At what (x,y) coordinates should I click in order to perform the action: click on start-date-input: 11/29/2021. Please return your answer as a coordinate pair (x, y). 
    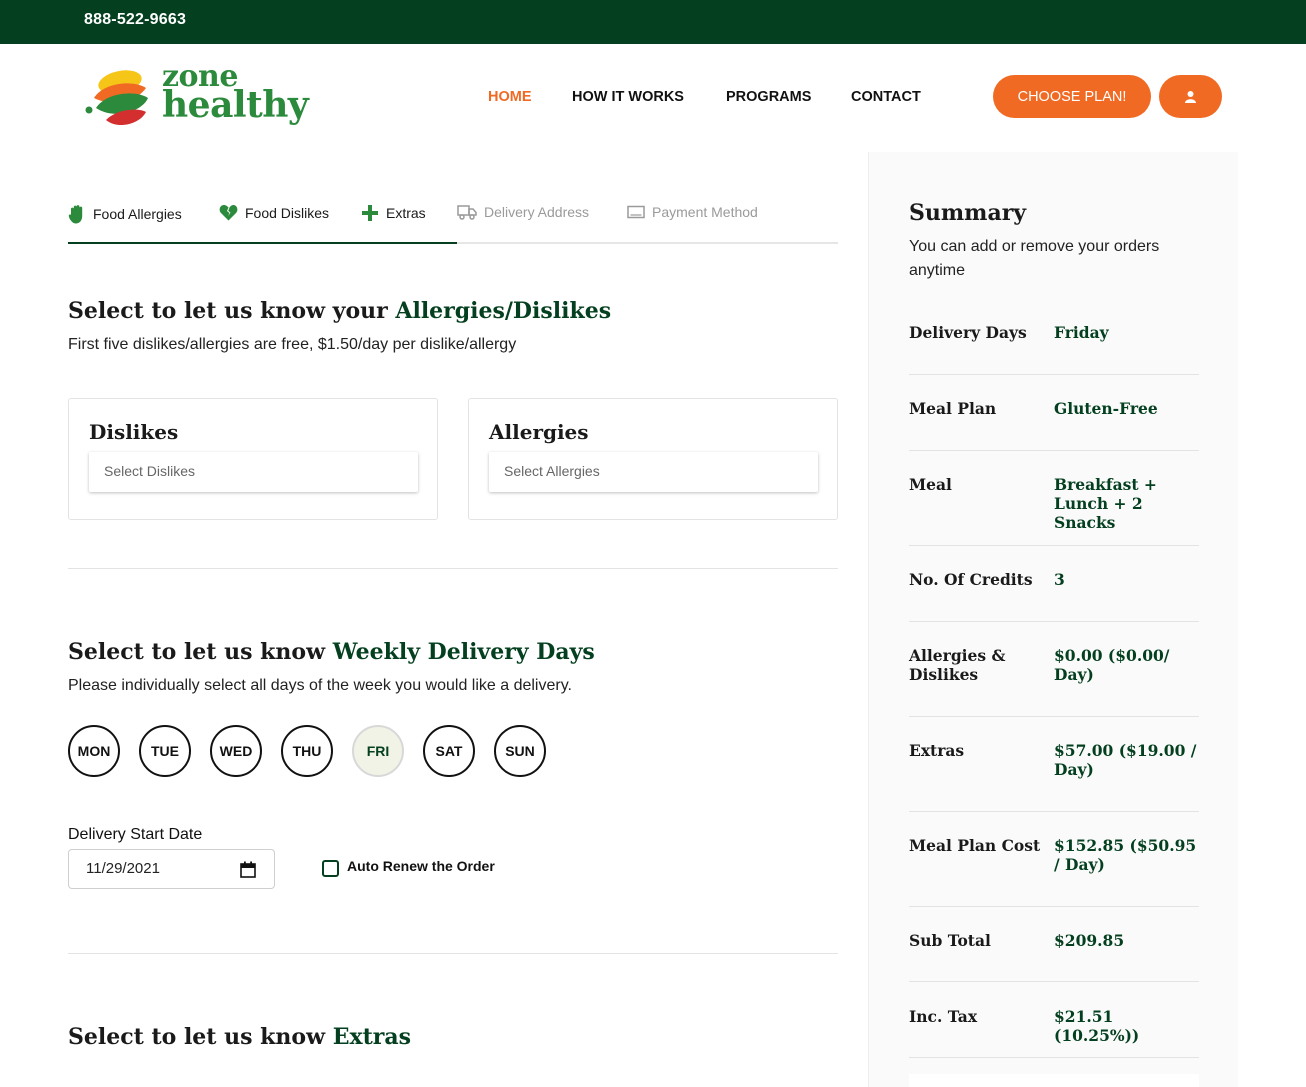
    Looking at the image, I should click on (171, 869).